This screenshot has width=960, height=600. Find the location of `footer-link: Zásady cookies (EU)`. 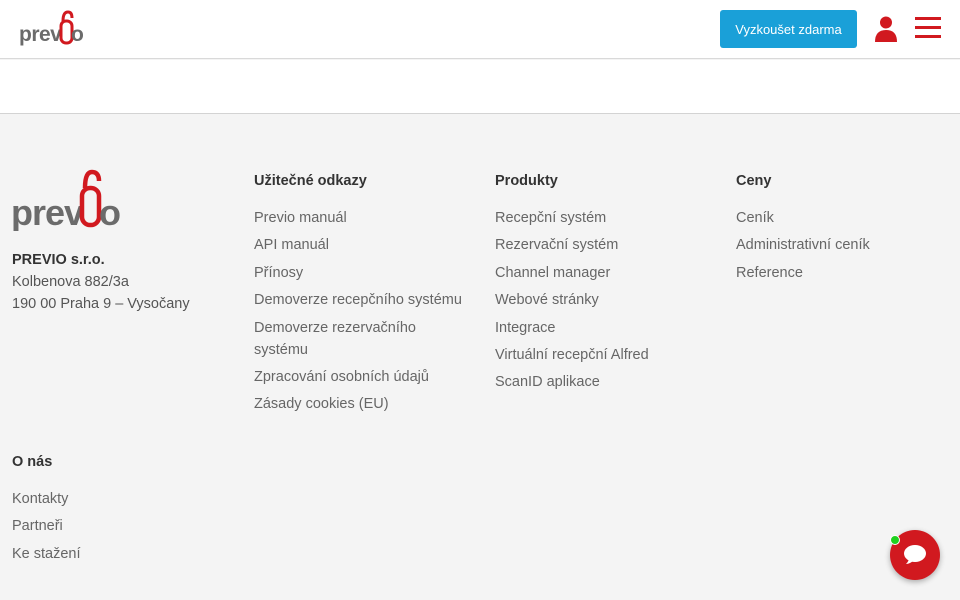

footer-link: Zásady cookies (EU) is located at coordinates (361, 404).